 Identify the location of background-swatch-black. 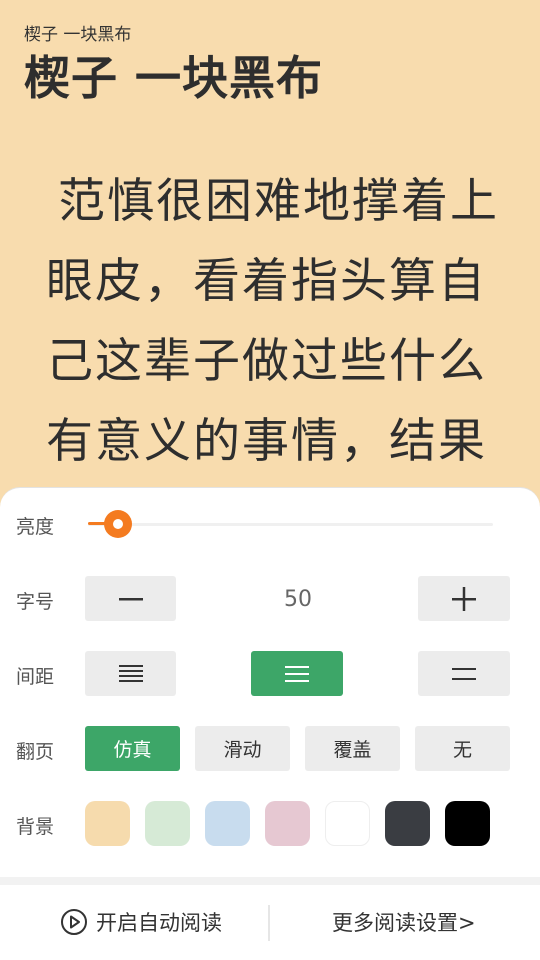
(467, 823).